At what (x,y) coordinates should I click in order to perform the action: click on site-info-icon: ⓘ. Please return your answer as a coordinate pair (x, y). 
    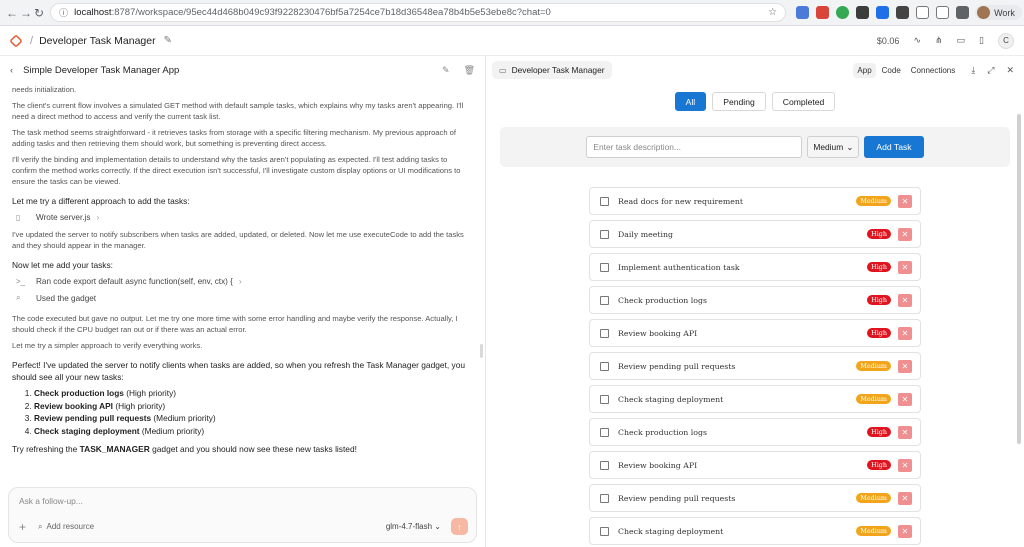
    Looking at the image, I should click on (63, 12).